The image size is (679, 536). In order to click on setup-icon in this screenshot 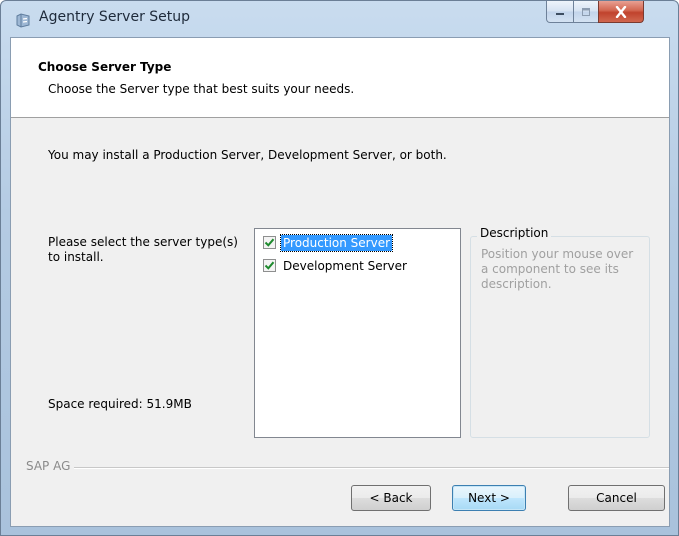, I will do `click(23, 20)`.